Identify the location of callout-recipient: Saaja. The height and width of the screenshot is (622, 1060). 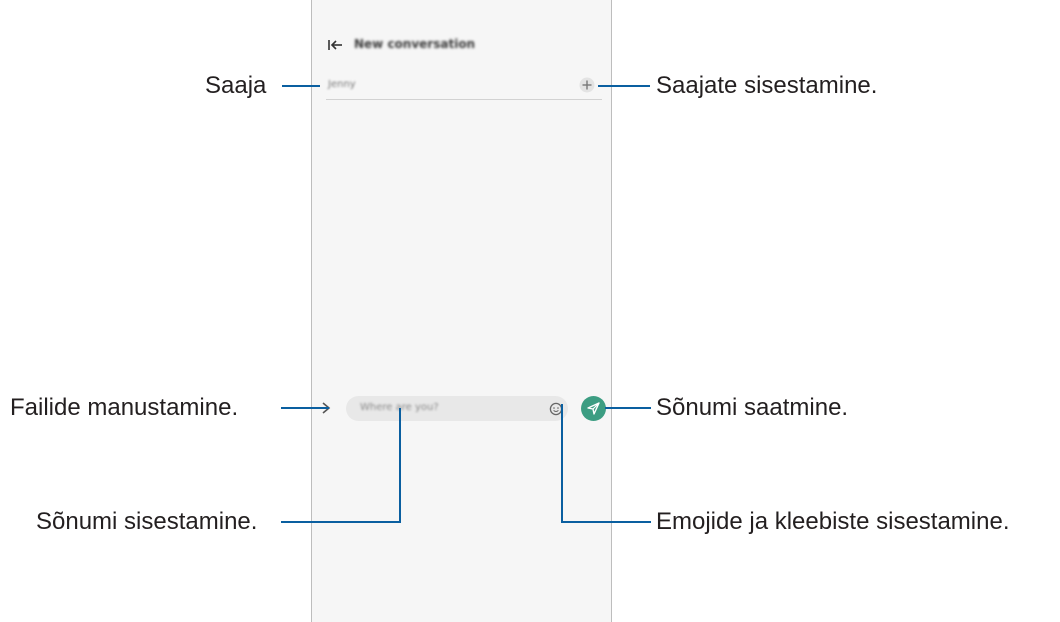
(236, 85).